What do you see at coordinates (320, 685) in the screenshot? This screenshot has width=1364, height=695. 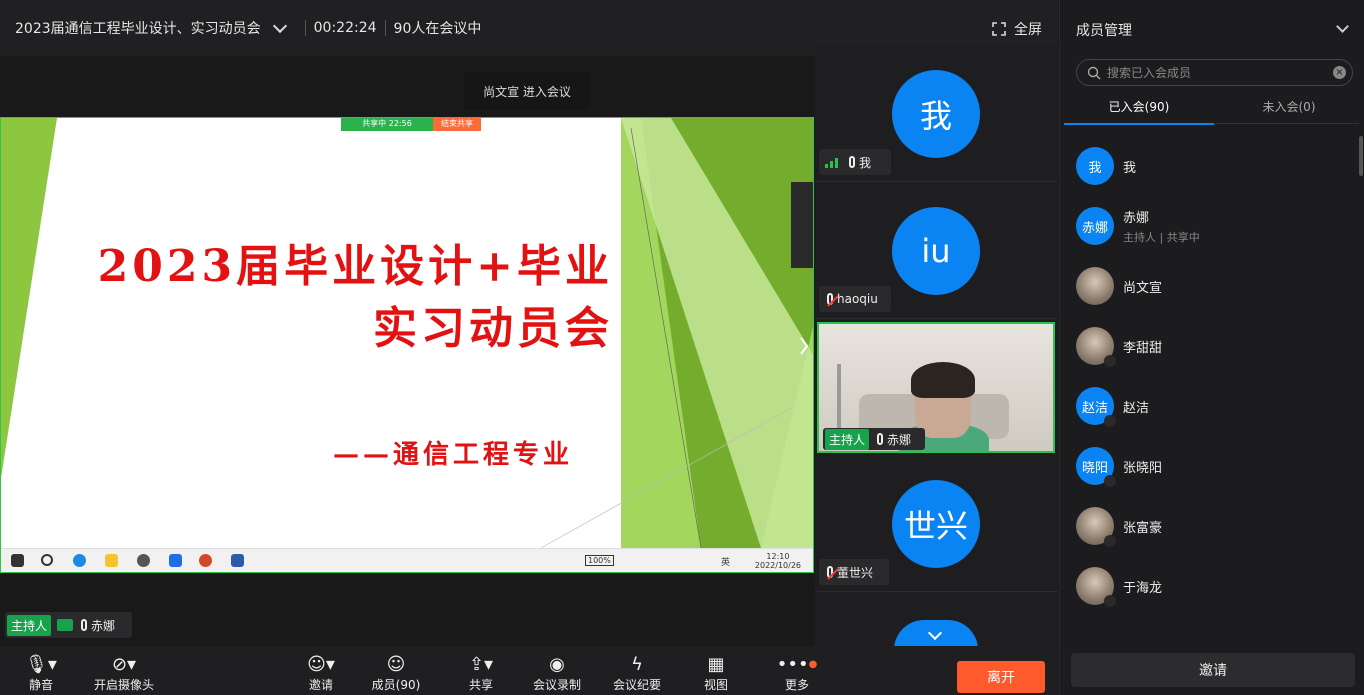 I see `invite-label: 邀请` at bounding box center [320, 685].